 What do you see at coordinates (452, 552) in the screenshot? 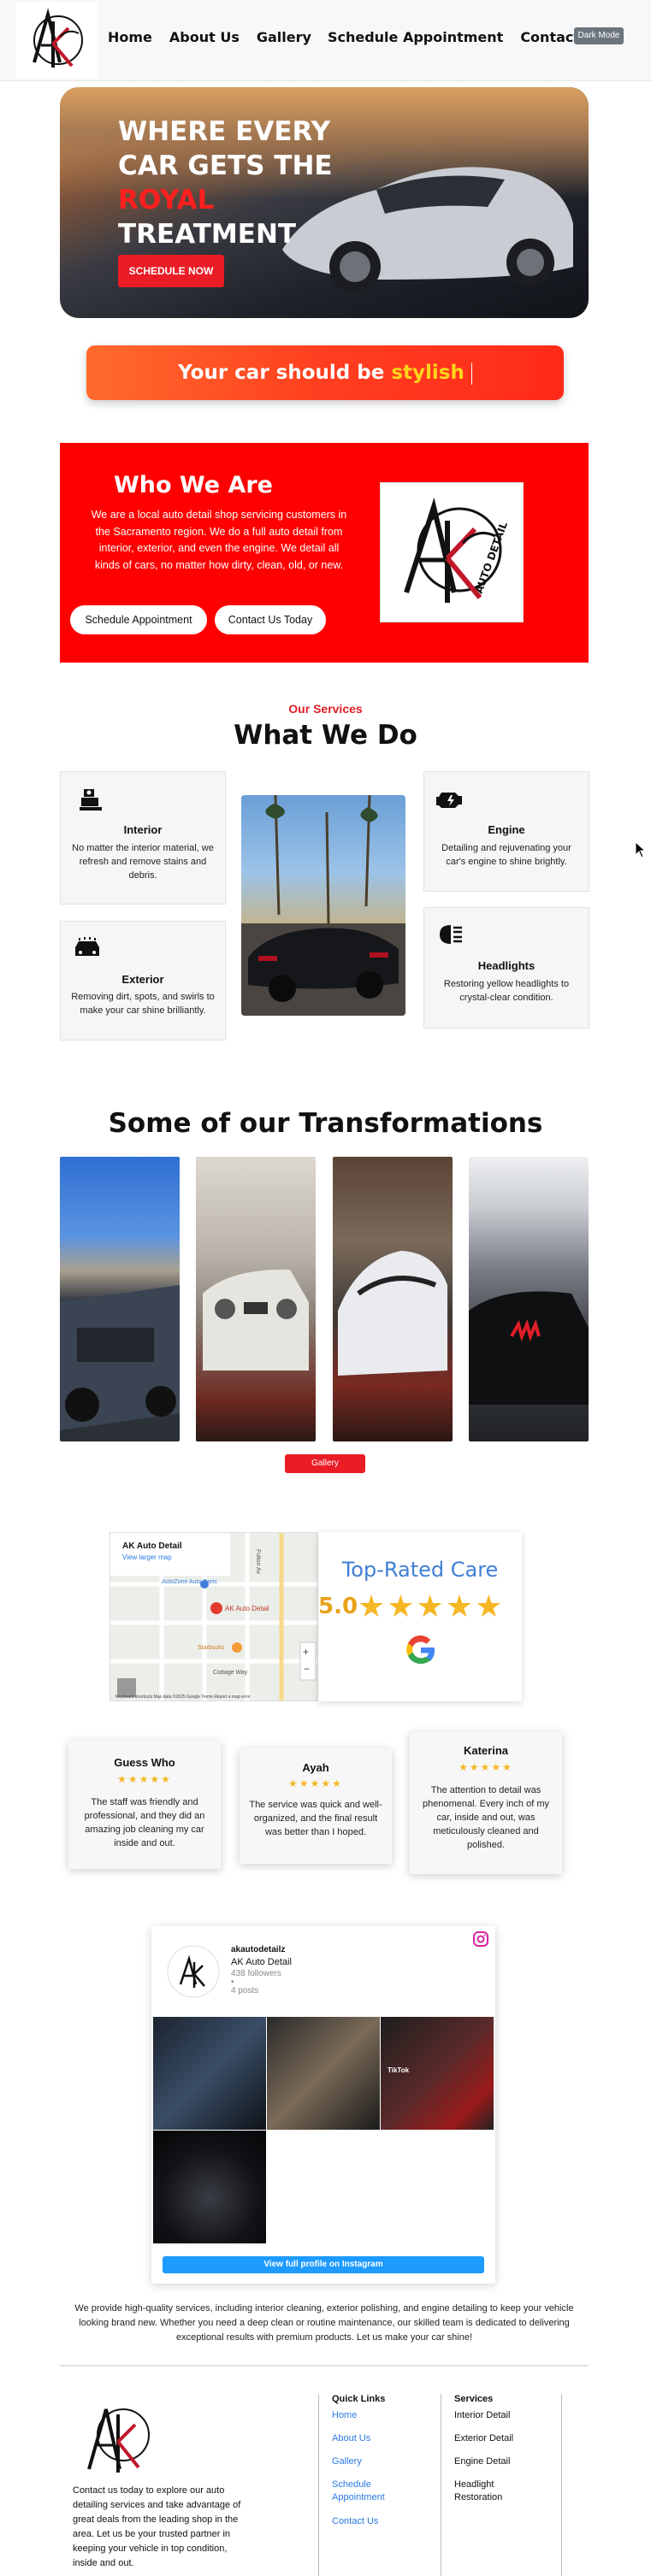
I see `who-logo: AUTO DETAIL` at bounding box center [452, 552].